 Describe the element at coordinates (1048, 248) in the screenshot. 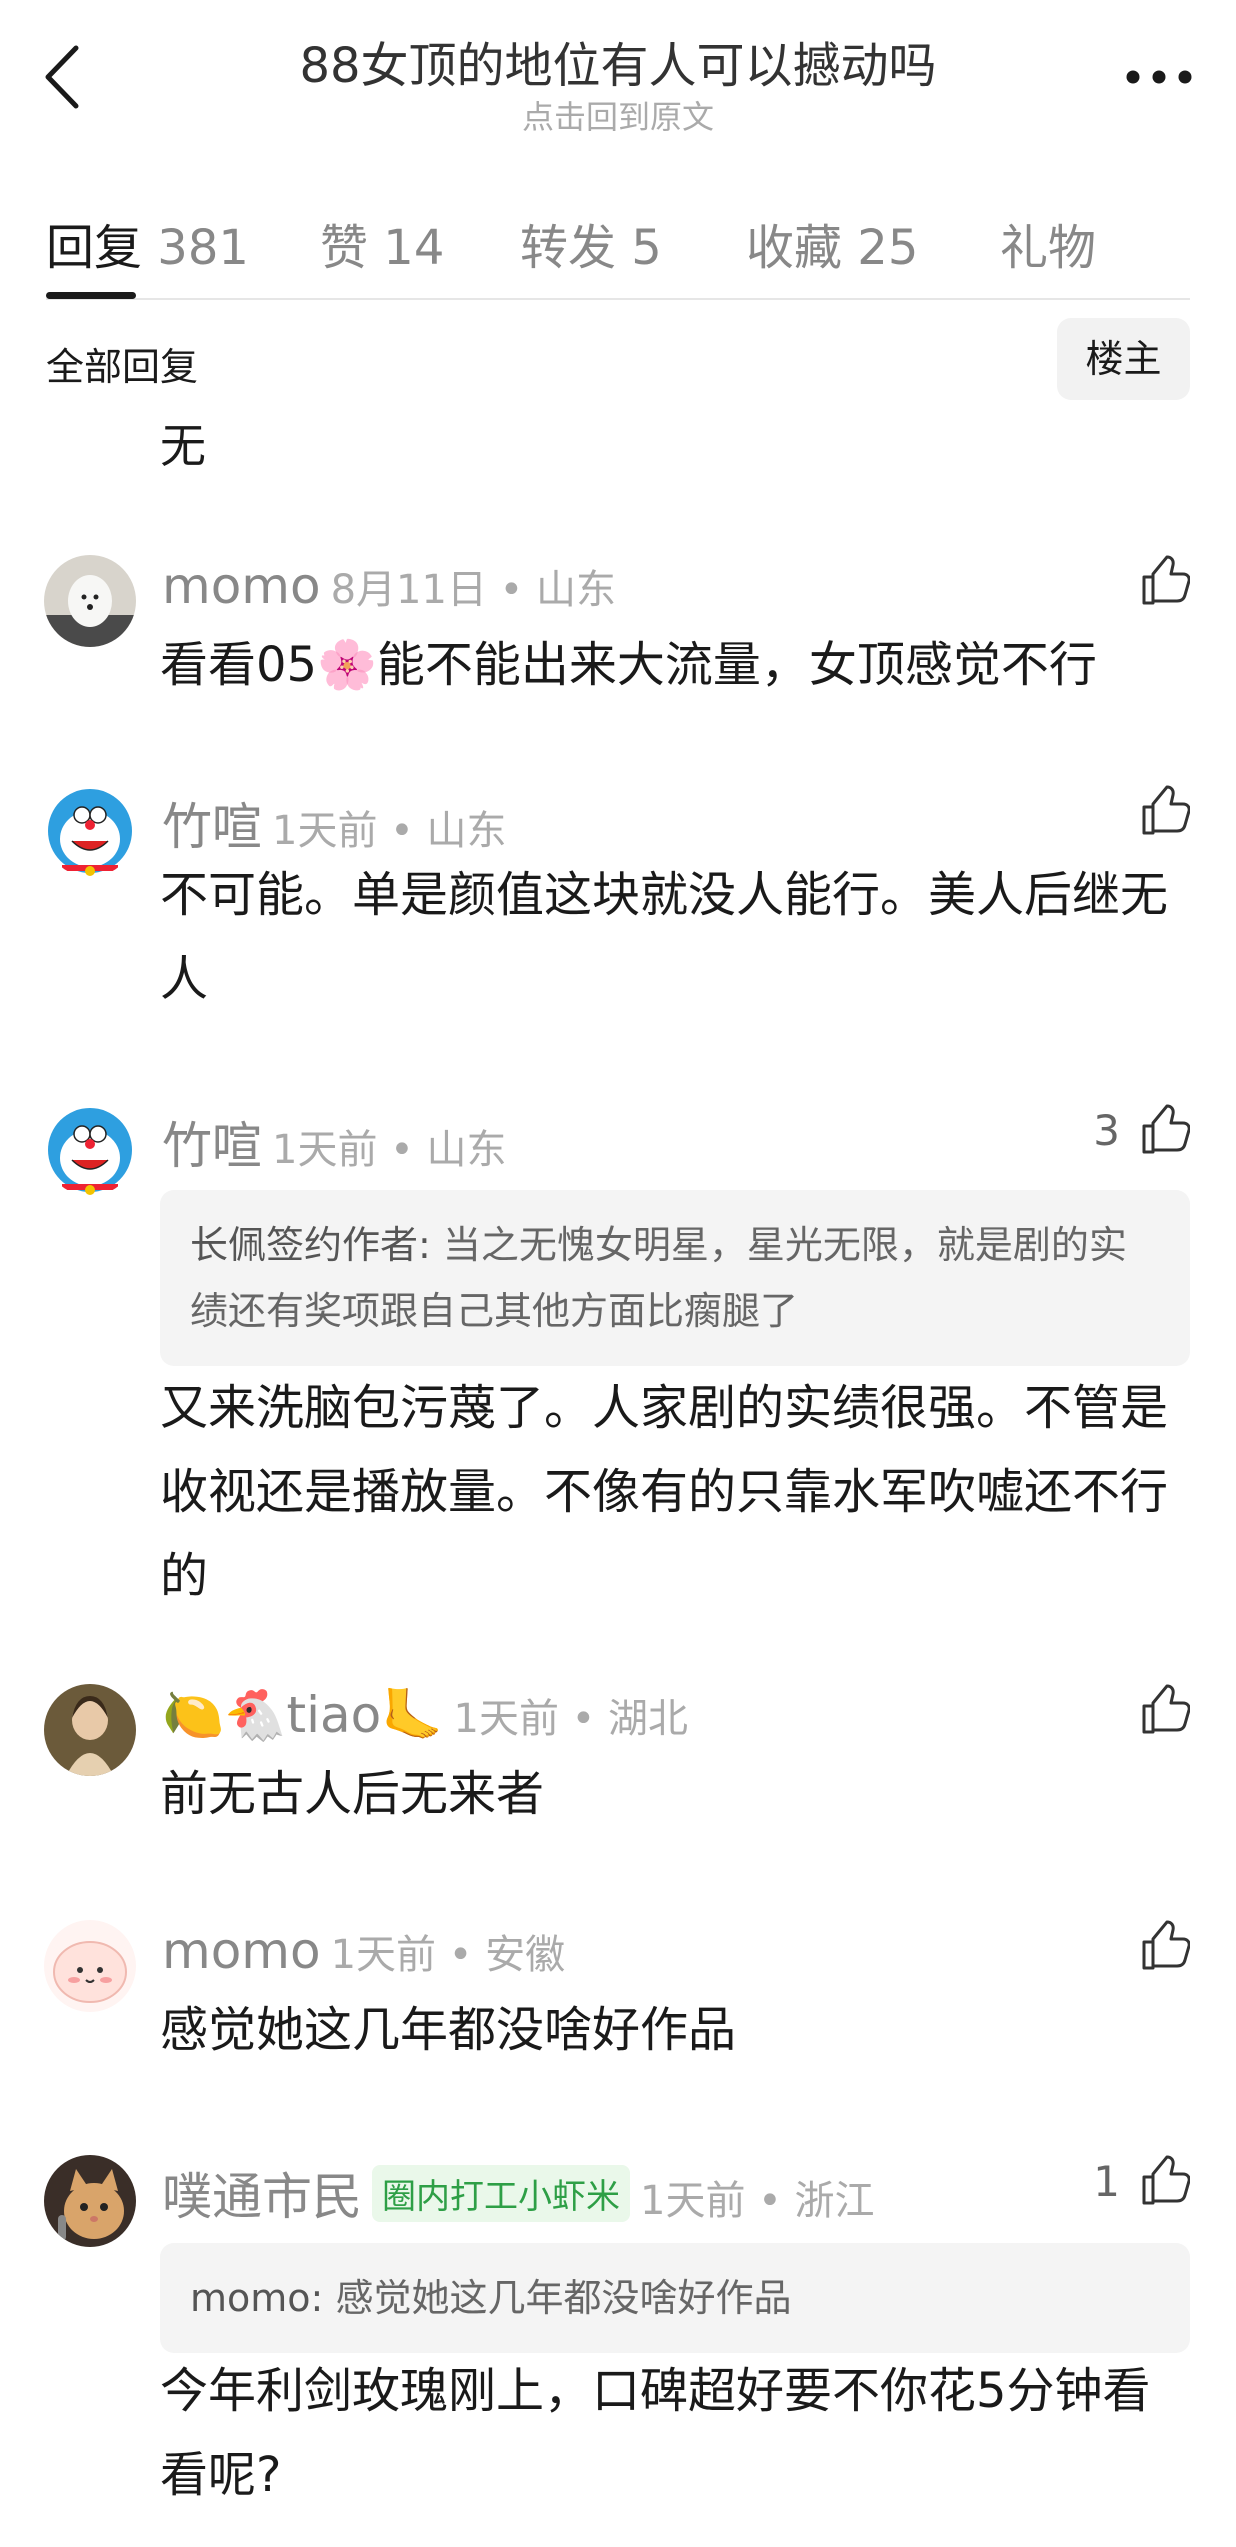

I see `tab-gifts-label: 礼物` at that location.